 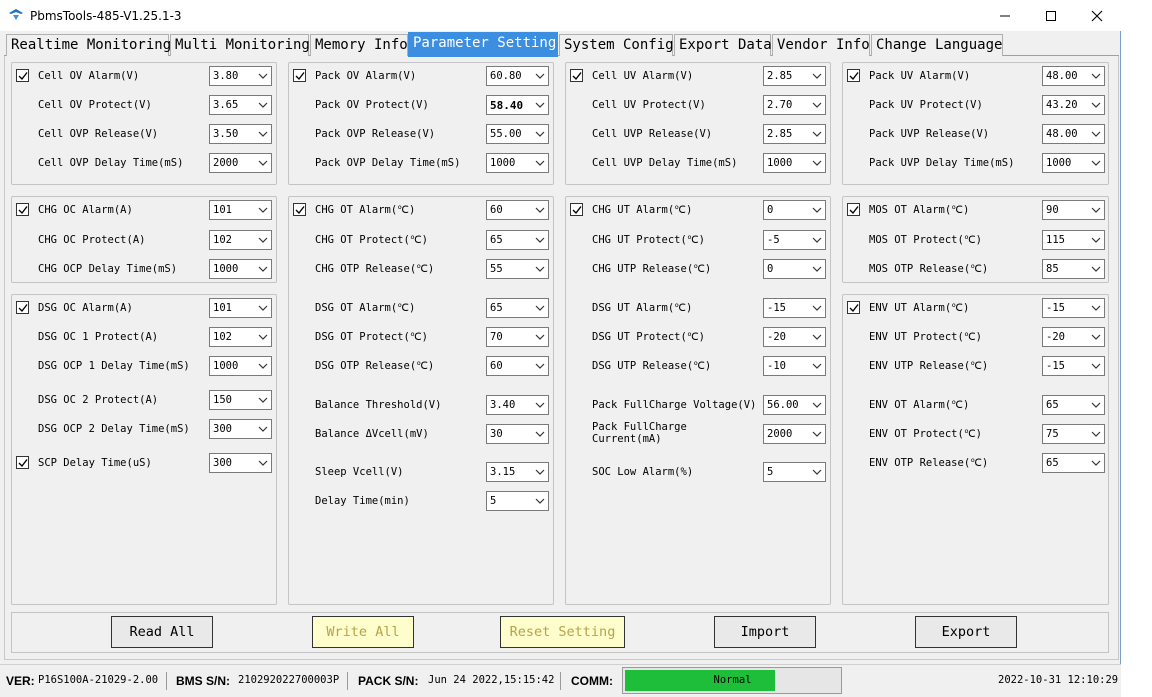 I want to click on param-value-combobox: 60.80, so click(x=517, y=76).